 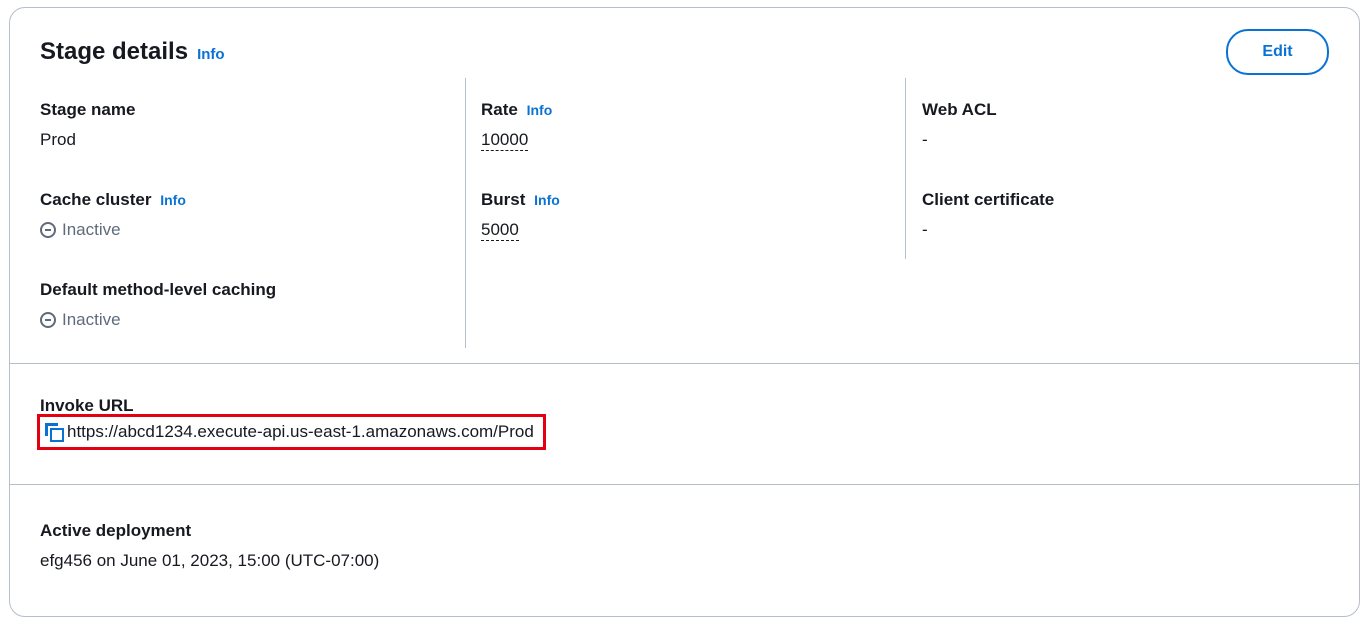 I want to click on page-title: Stage details, so click(x=114, y=51).